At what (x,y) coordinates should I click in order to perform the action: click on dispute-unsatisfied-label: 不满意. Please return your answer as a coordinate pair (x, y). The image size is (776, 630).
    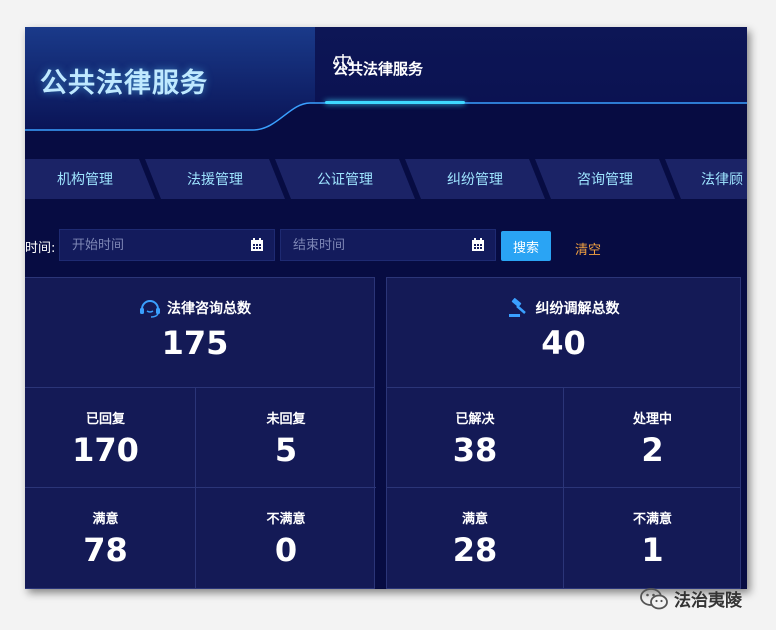
    Looking at the image, I should click on (652, 519).